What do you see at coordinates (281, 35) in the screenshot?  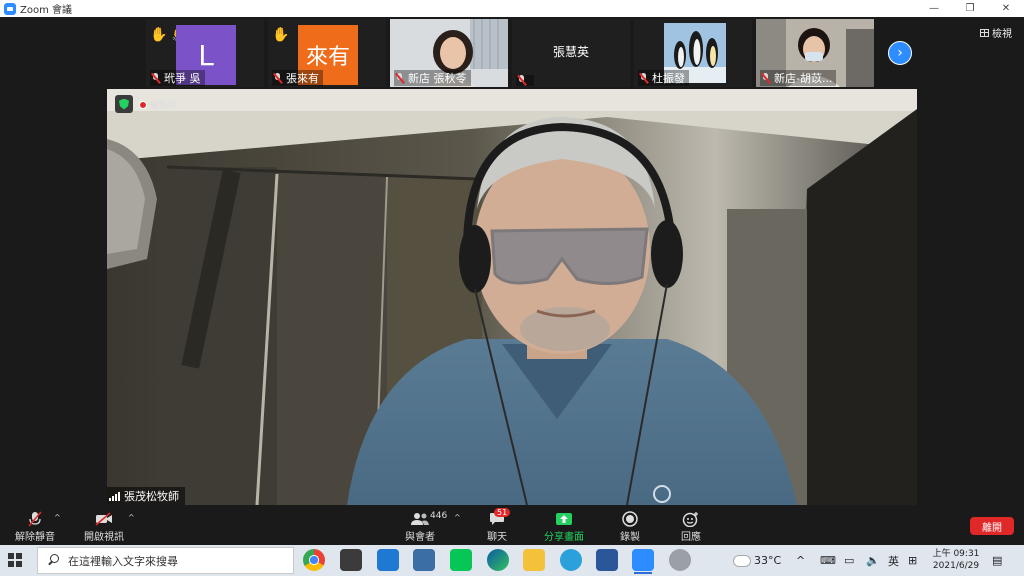 I see `raise-hand-icon: ✋` at bounding box center [281, 35].